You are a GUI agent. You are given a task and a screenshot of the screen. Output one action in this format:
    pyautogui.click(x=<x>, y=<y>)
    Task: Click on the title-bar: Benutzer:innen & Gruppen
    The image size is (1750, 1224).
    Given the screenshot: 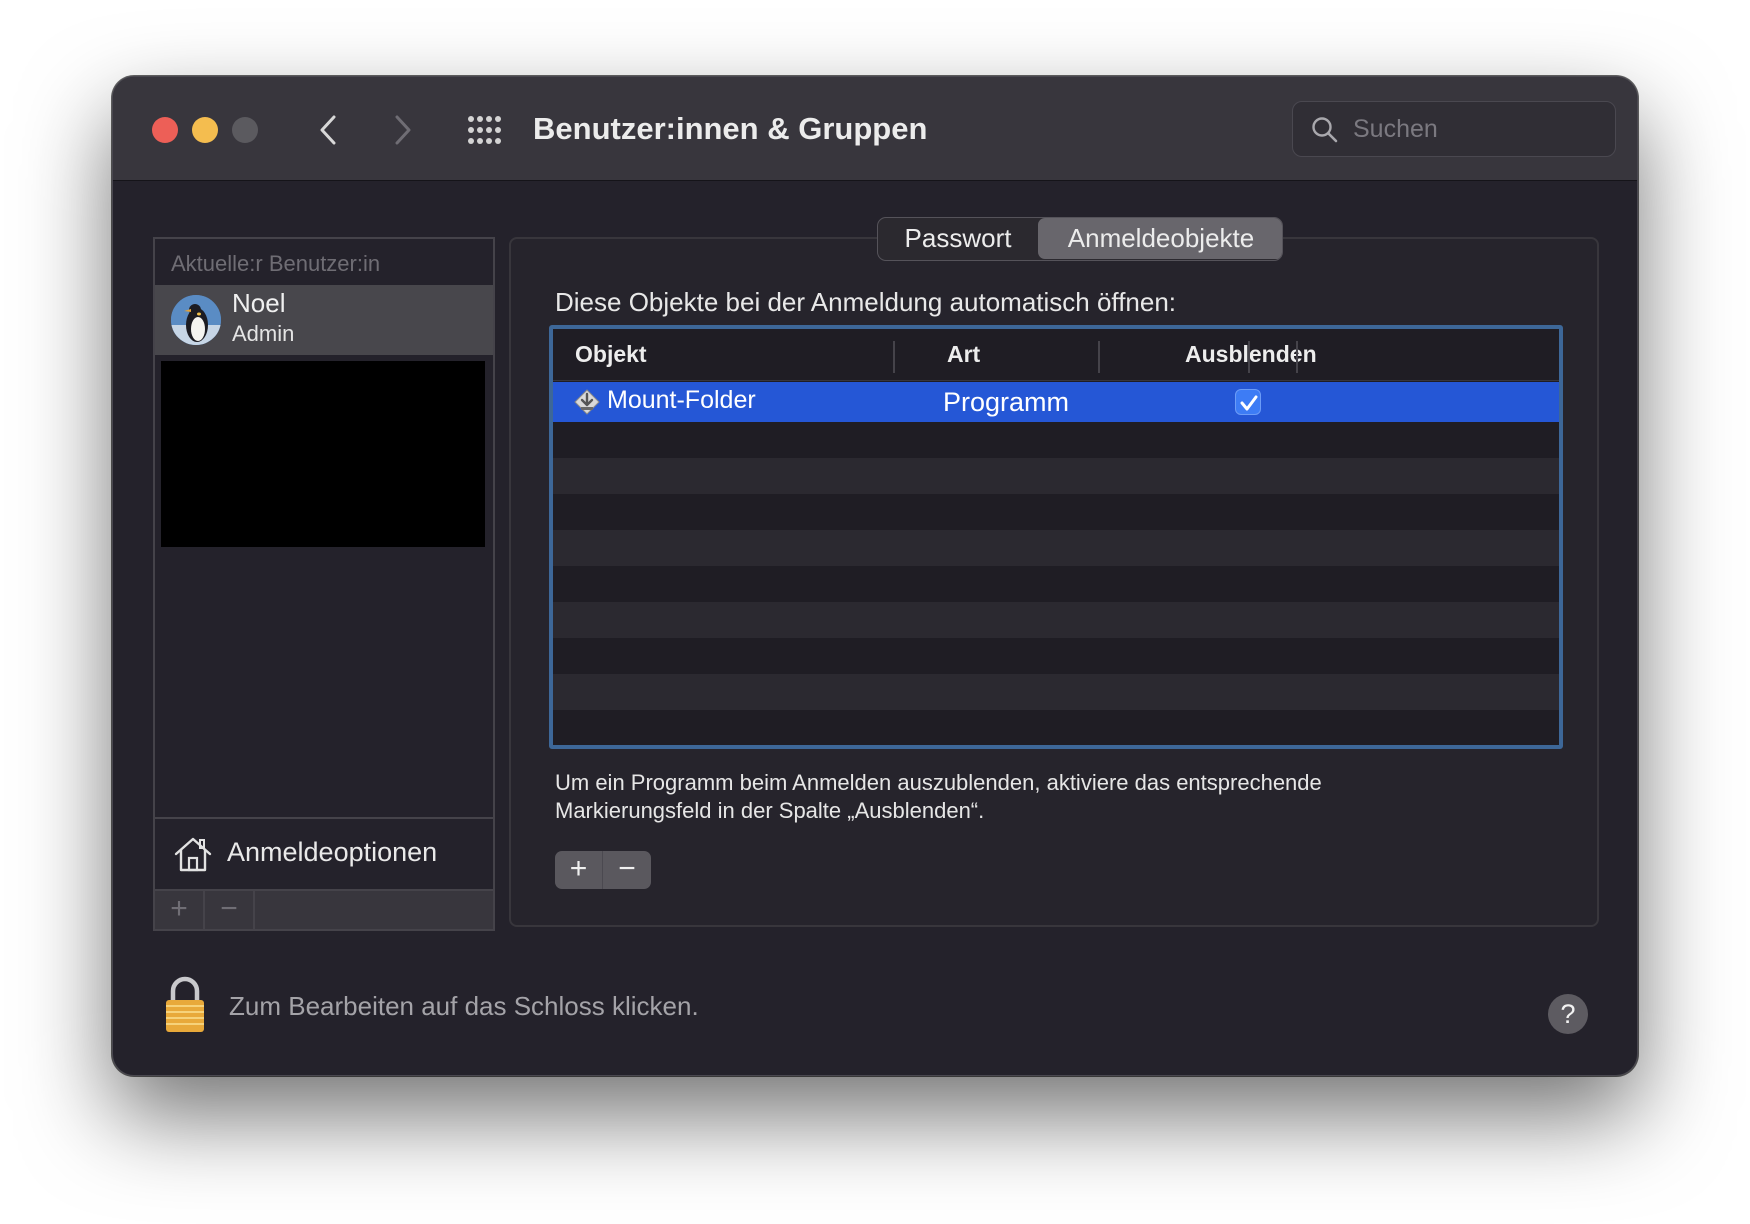 What is the action you would take?
    pyautogui.click(x=875, y=129)
    